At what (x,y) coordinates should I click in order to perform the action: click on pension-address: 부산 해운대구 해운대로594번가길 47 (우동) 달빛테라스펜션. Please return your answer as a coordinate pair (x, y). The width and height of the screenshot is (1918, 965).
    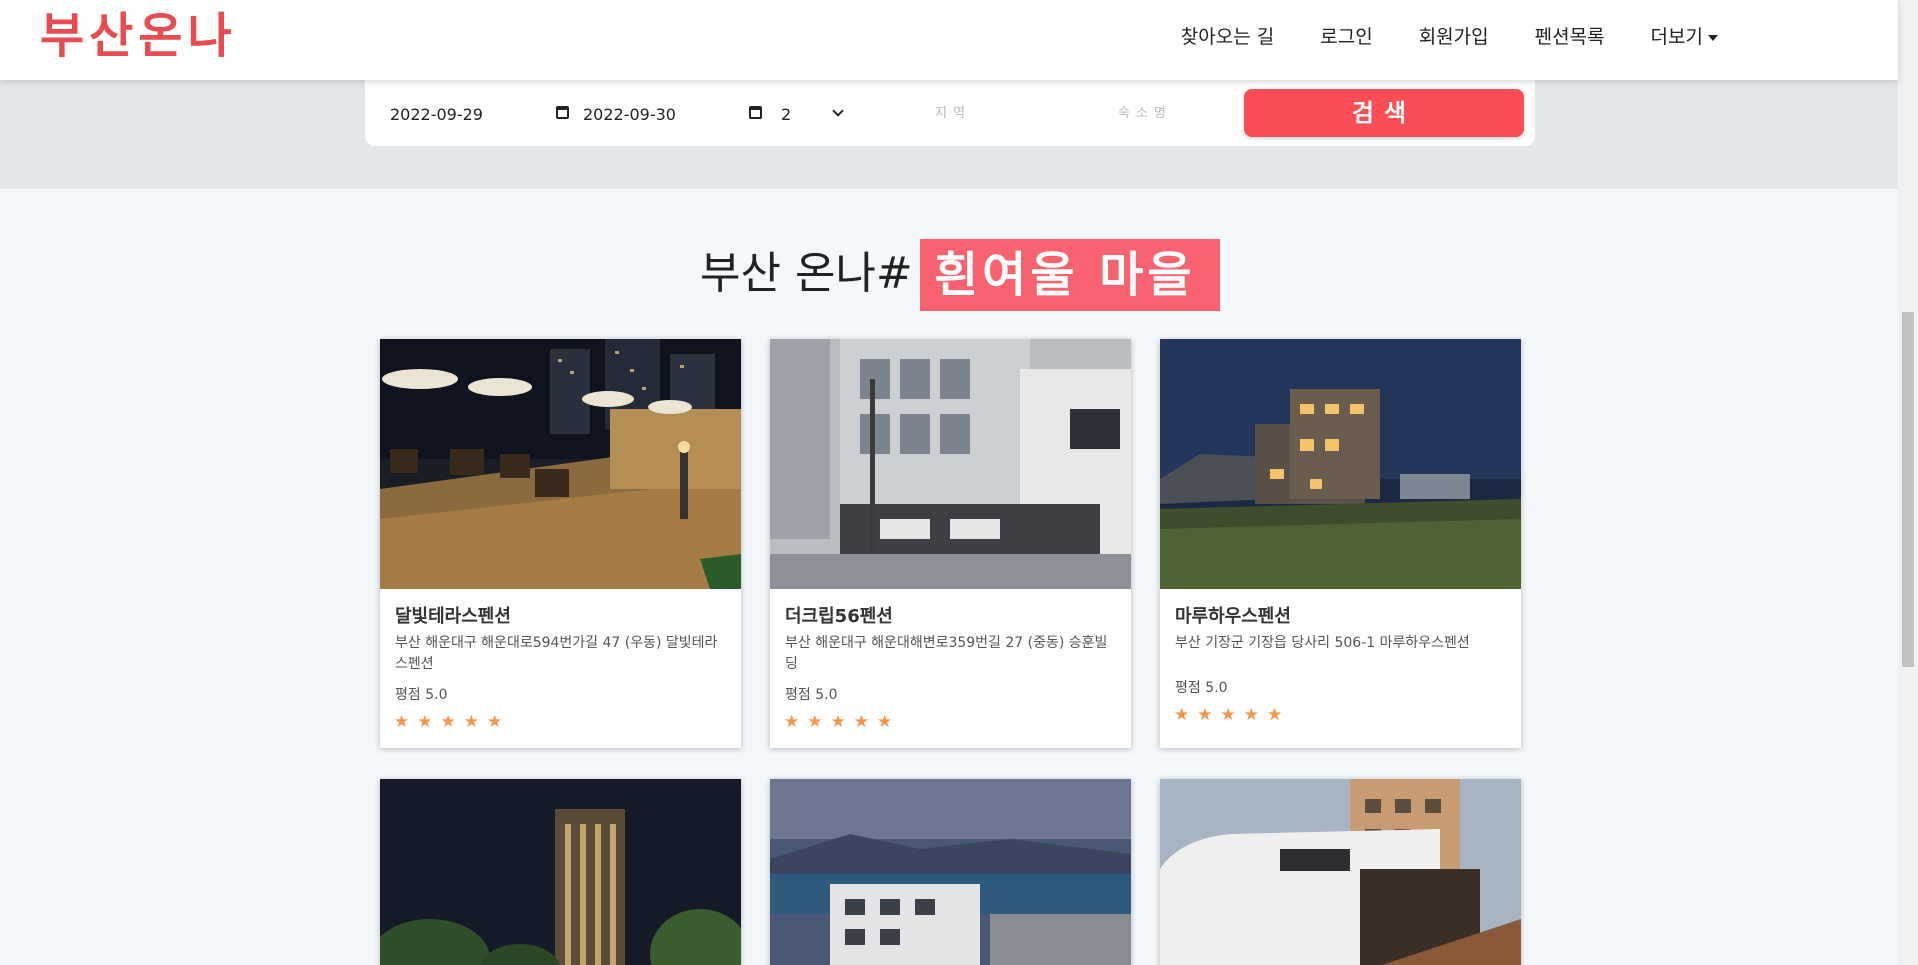
    Looking at the image, I should click on (556, 653).